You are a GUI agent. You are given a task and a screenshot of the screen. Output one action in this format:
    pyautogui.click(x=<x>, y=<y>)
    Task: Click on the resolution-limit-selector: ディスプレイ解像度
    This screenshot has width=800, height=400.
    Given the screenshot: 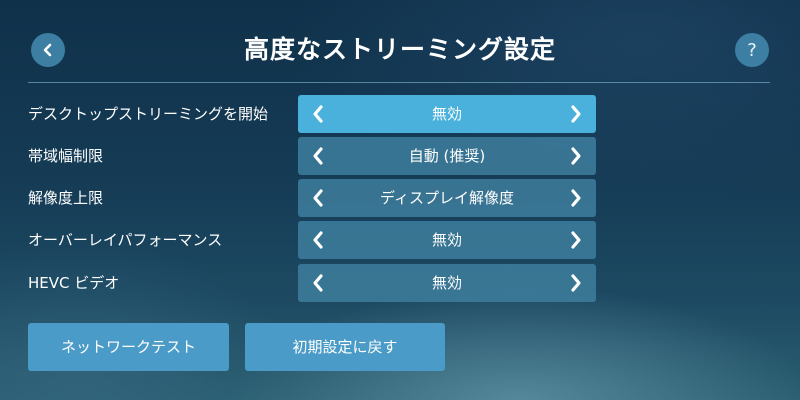 What is the action you would take?
    pyautogui.click(x=447, y=198)
    